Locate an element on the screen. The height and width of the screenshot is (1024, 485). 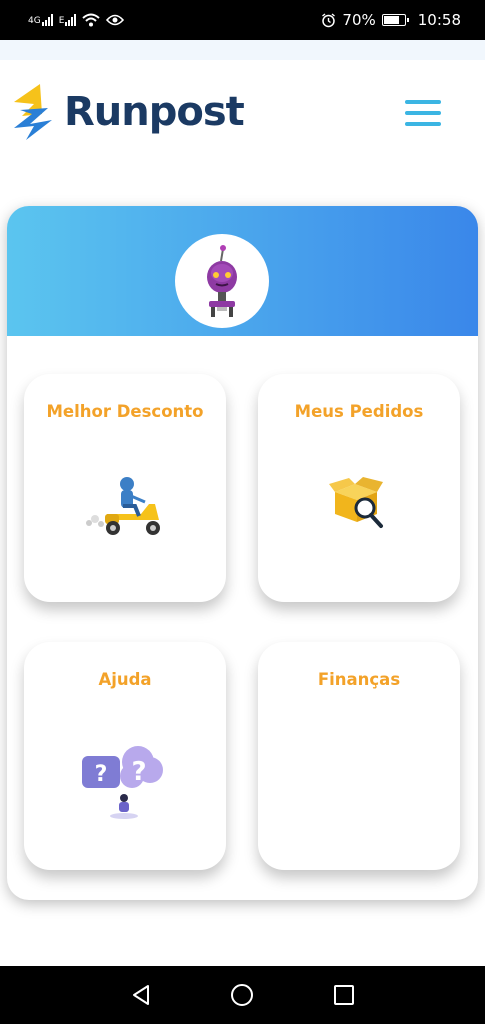
eye-icon is located at coordinates (115, 20).